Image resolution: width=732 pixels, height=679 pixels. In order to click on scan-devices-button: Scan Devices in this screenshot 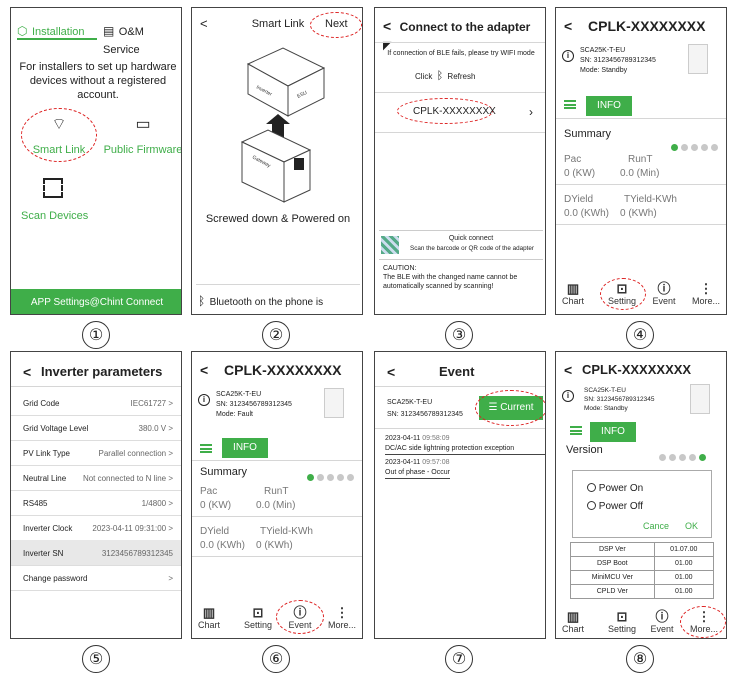, I will do `click(56, 200)`.